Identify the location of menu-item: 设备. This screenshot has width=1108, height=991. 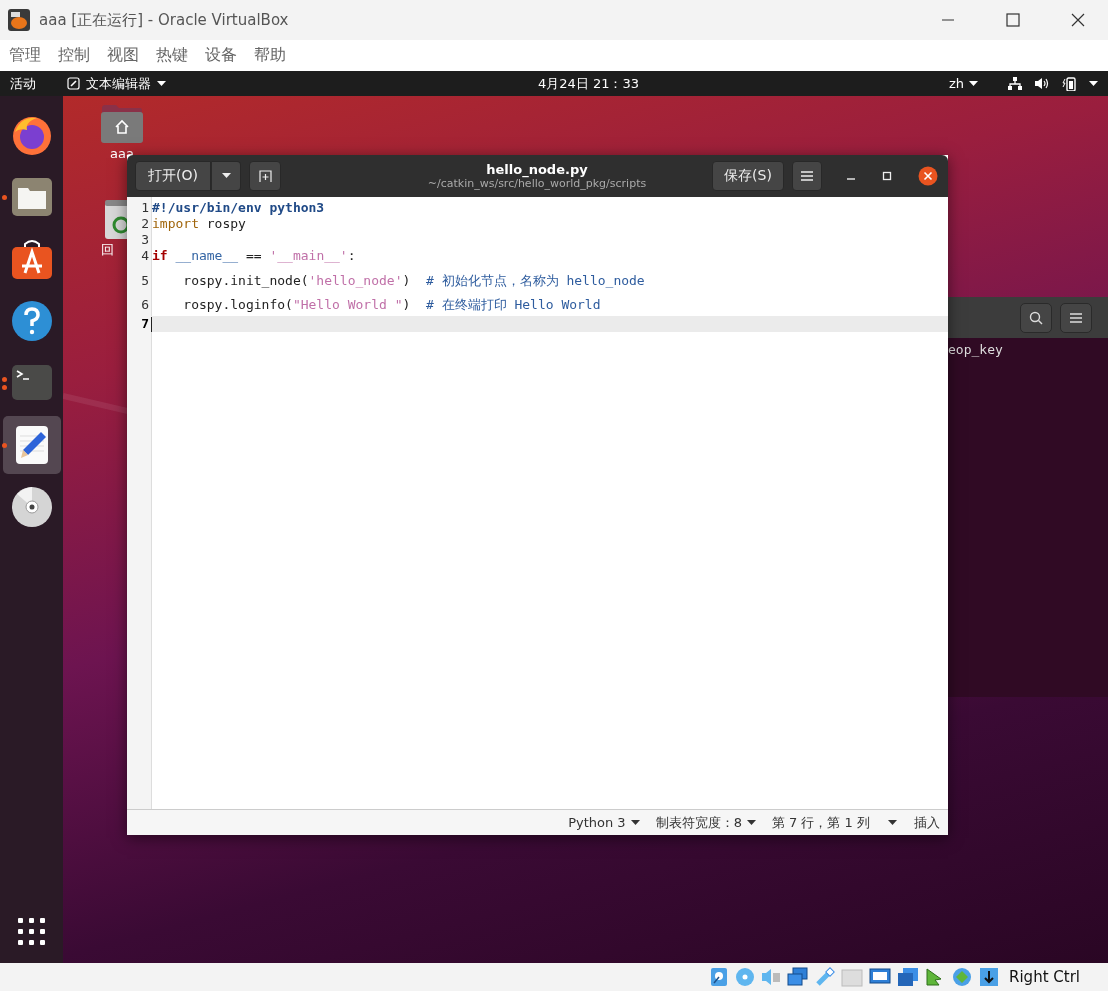
(221, 55).